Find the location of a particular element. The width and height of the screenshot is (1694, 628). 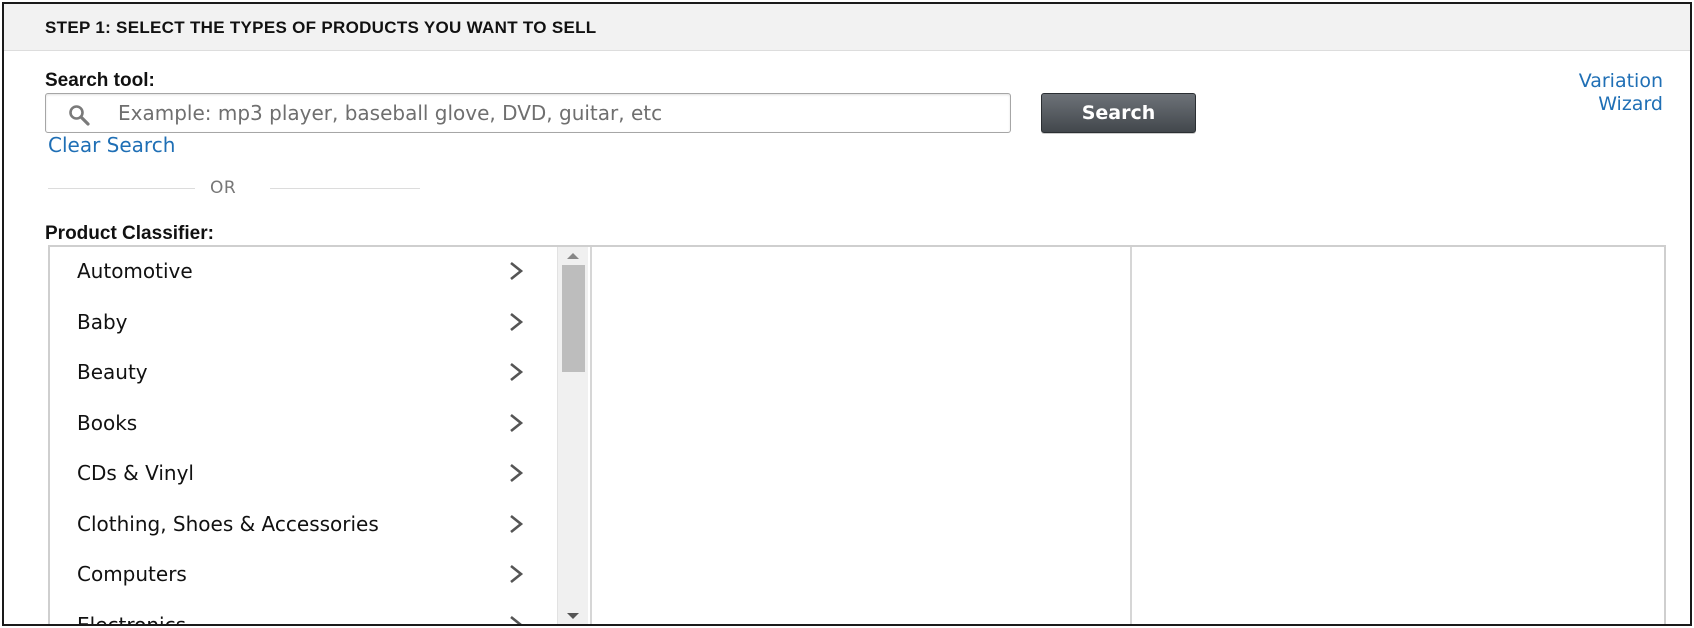

scroll-thumb is located at coordinates (573, 318).